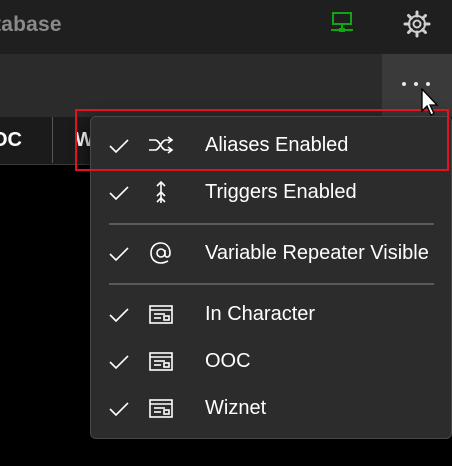  What do you see at coordinates (342, 24) in the screenshot?
I see `network-status-icon` at bounding box center [342, 24].